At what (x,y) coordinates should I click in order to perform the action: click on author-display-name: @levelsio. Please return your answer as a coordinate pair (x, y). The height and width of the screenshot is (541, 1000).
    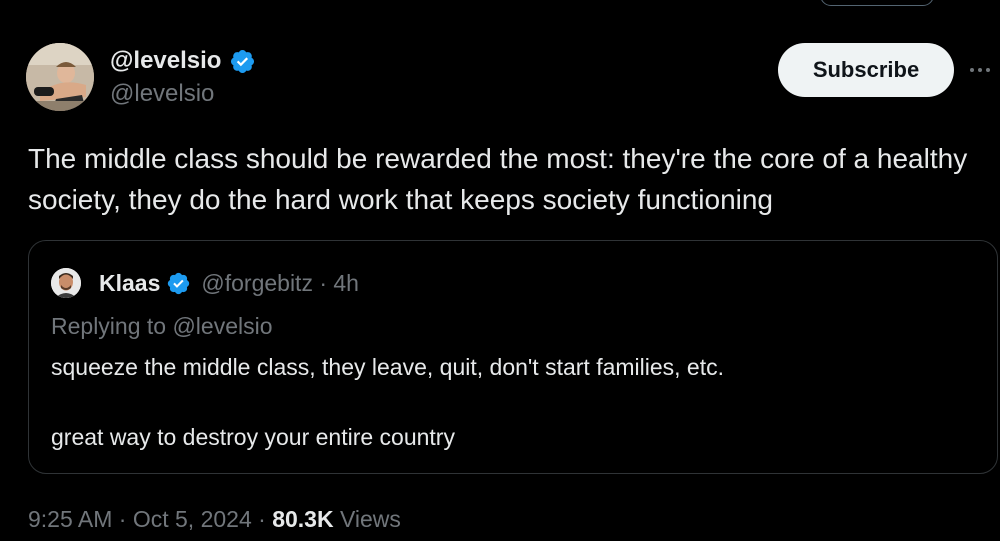
    Looking at the image, I should click on (165, 61).